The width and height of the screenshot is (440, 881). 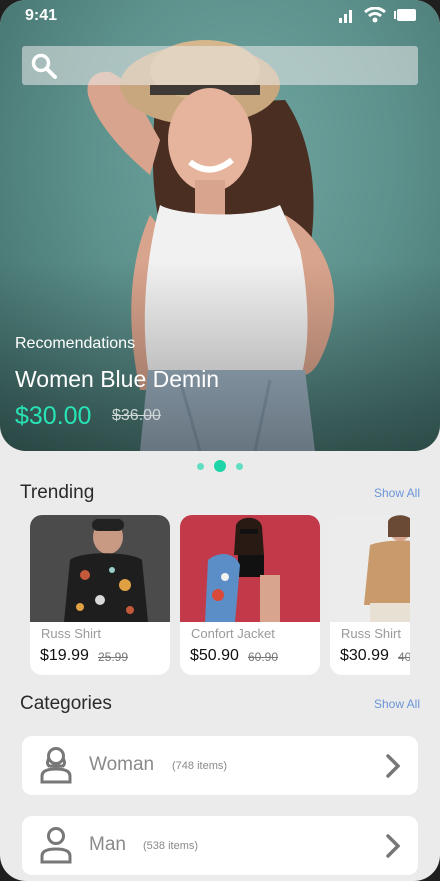 What do you see at coordinates (263, 657) in the screenshot?
I see `product-old-price: 60.90` at bounding box center [263, 657].